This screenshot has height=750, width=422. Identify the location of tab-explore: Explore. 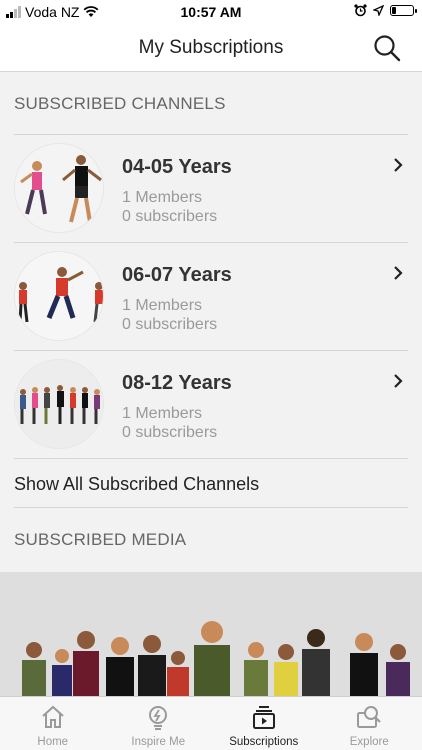
(369, 723).